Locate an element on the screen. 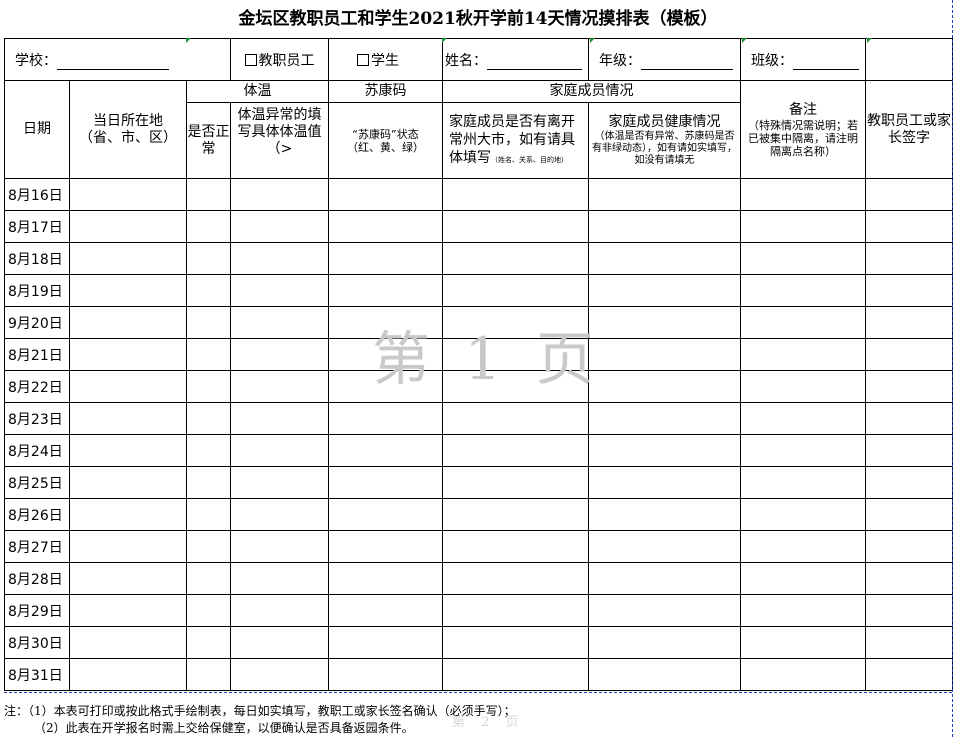 The height and width of the screenshot is (737, 957). date-cell: 8月16日 is located at coordinates (37, 194).